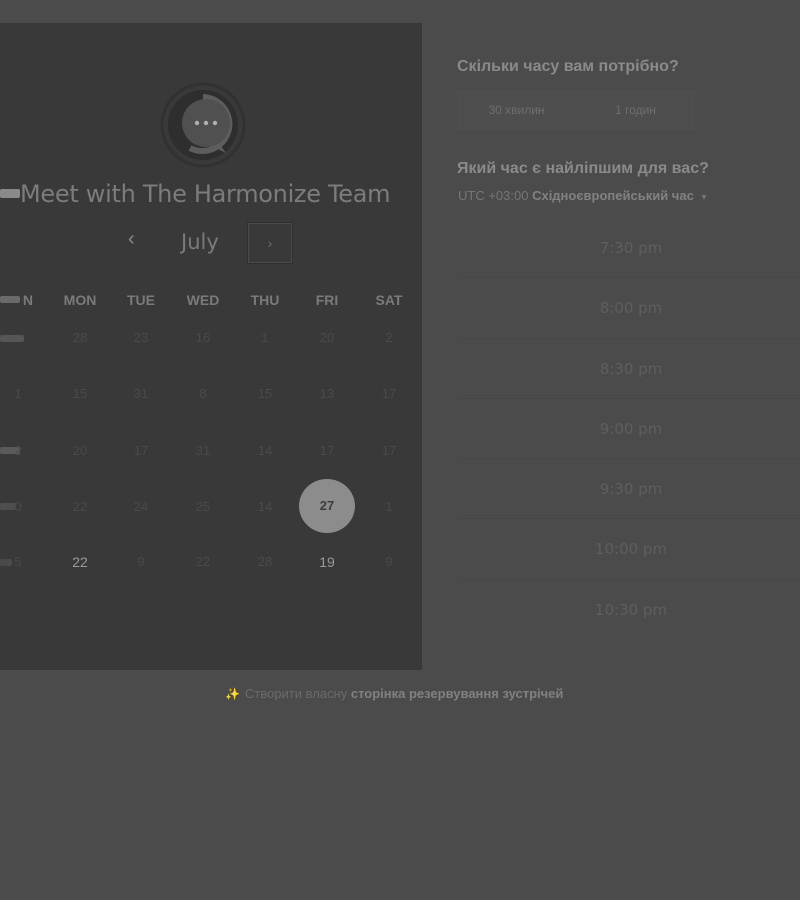 The image size is (800, 900). I want to click on time-slot: 7:30 pm, so click(629, 248).